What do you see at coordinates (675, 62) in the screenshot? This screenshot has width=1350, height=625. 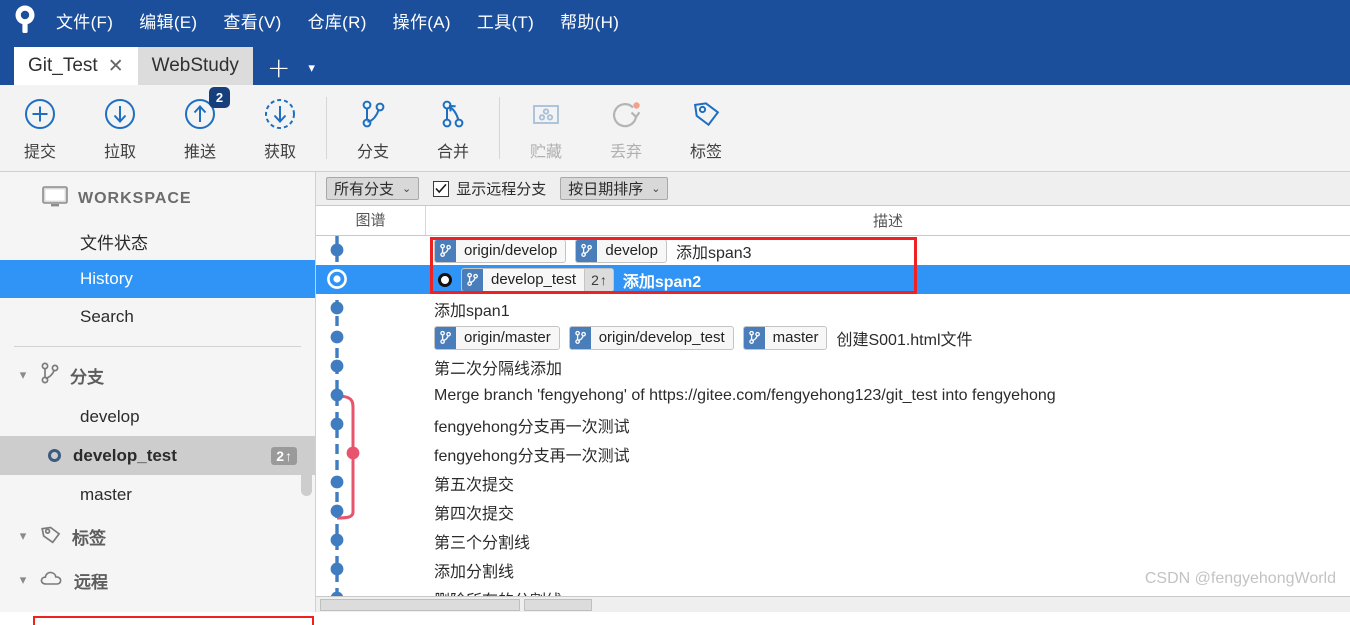 I see `tab-strip: Git_Test ✕ WebStudy + ▾` at bounding box center [675, 62].